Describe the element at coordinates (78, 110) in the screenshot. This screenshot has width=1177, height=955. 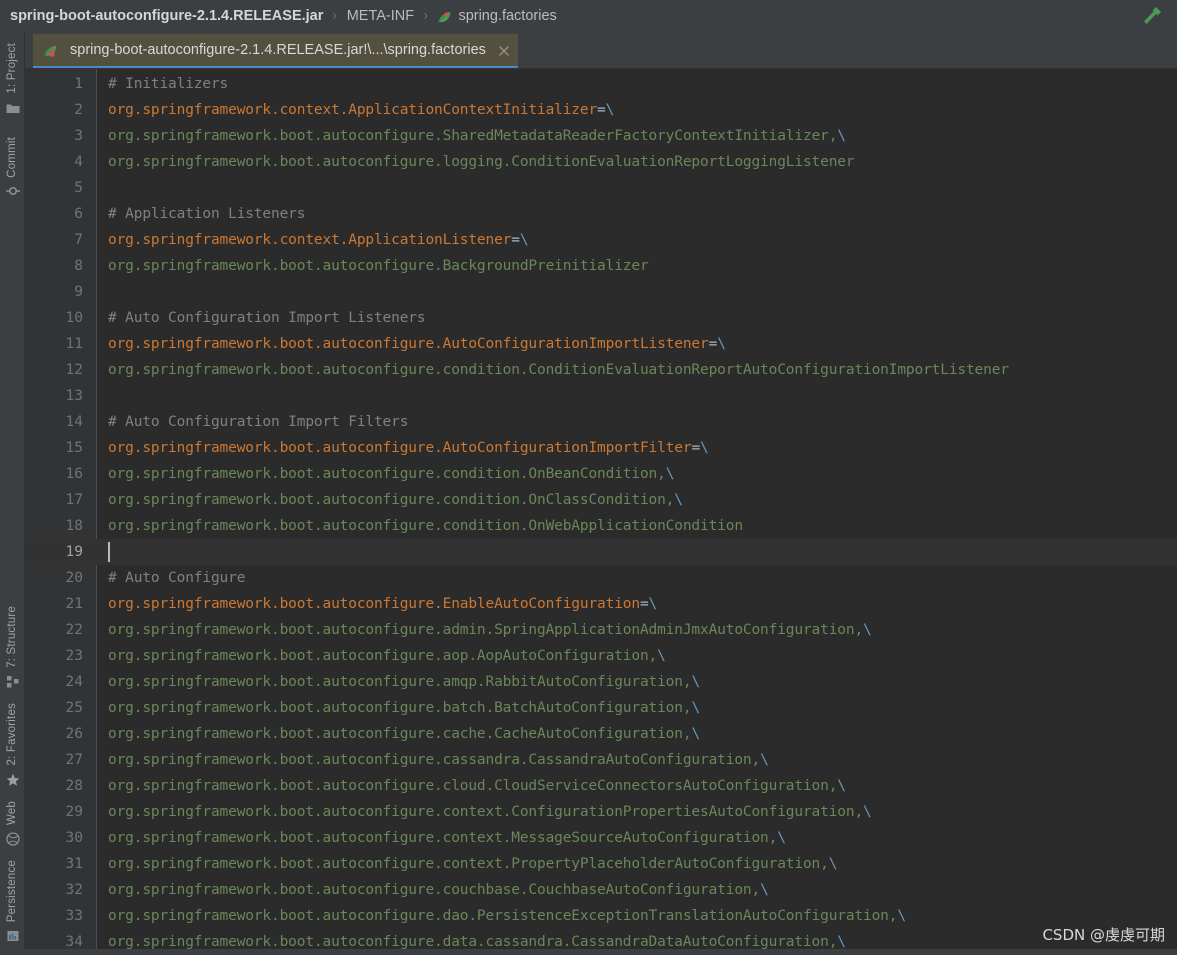
I see `line-number: 2` at that location.